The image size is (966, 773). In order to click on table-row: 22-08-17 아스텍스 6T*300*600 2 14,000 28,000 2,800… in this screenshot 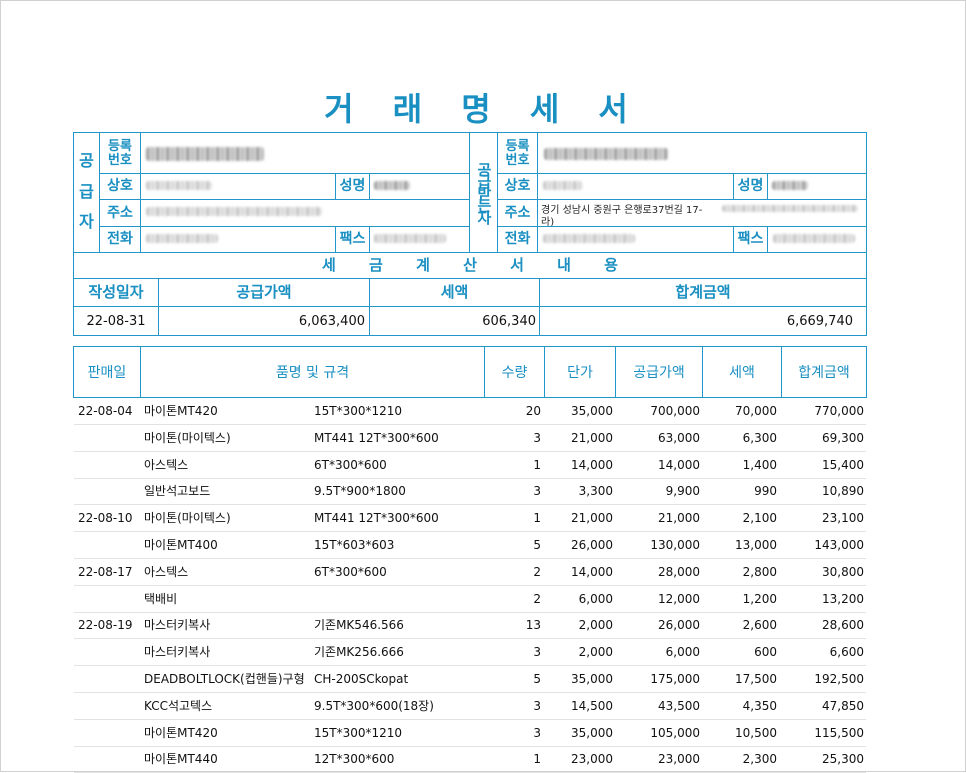, I will do `click(470, 572)`.